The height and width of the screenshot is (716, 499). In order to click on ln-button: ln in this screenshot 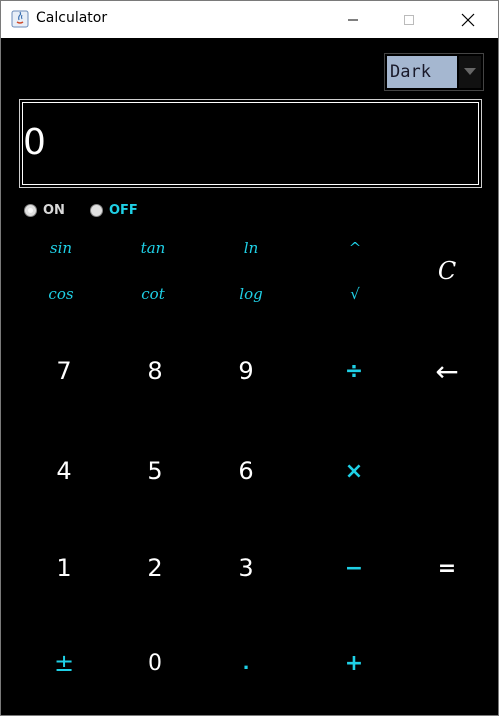, I will do `click(251, 248)`.